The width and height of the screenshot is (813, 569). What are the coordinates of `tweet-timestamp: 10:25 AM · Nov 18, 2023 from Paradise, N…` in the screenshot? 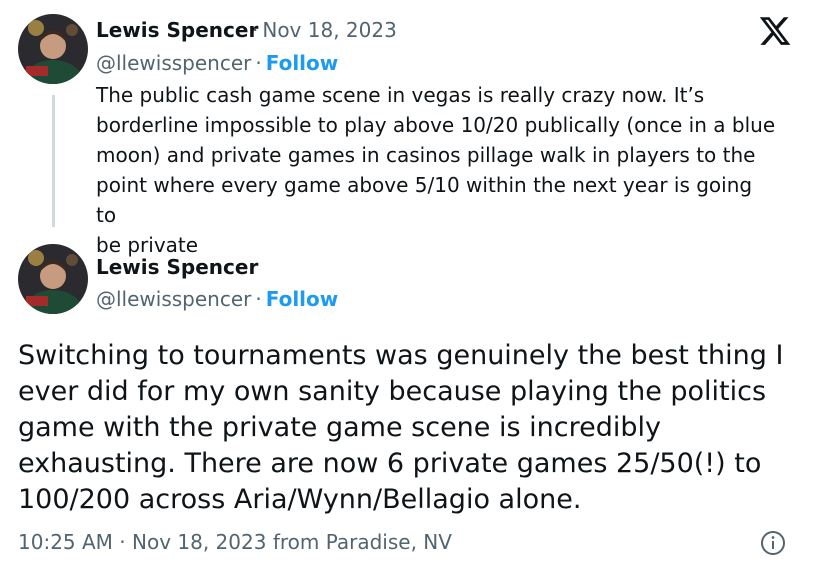 It's located at (235, 542).